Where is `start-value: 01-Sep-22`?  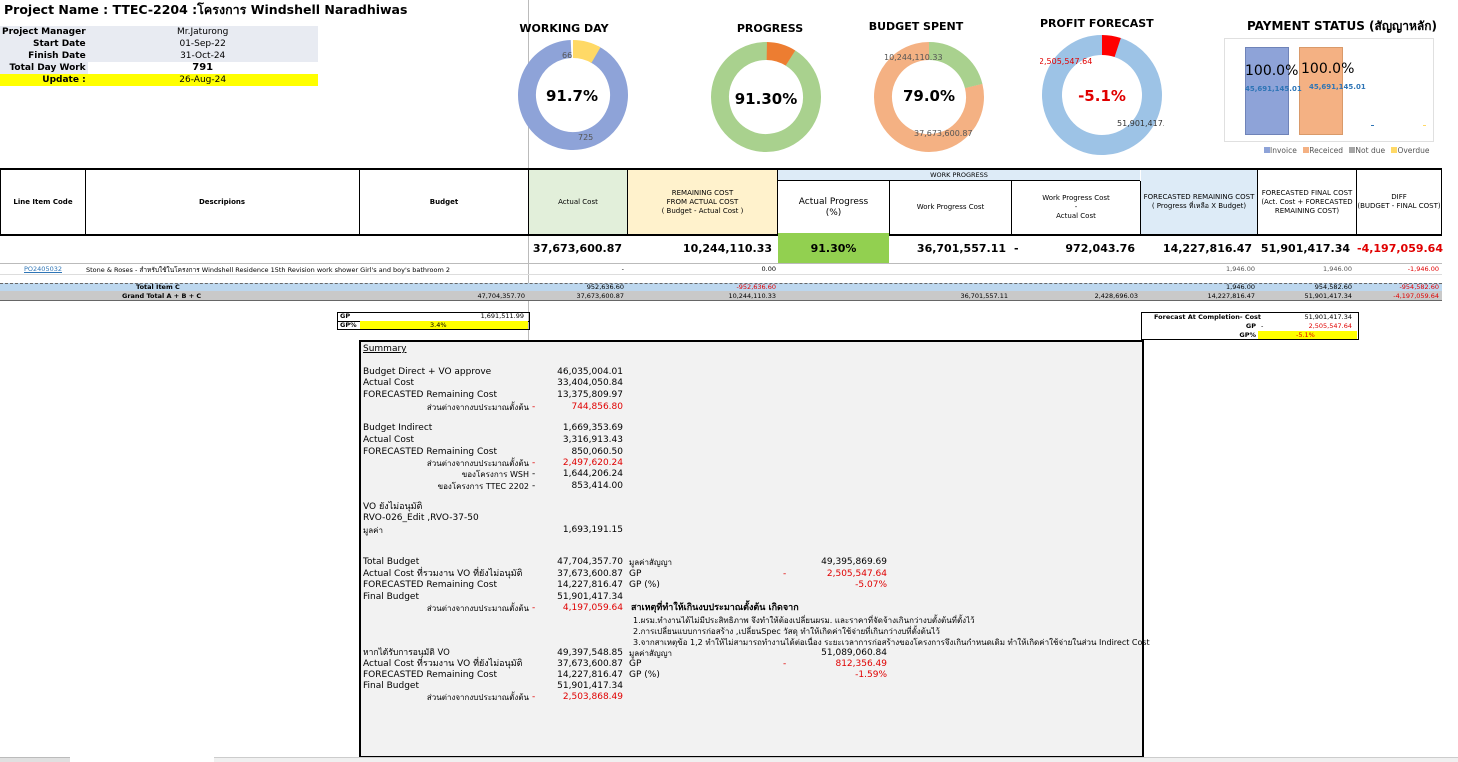
start-value: 01-Sep-22 is located at coordinates (202, 44).